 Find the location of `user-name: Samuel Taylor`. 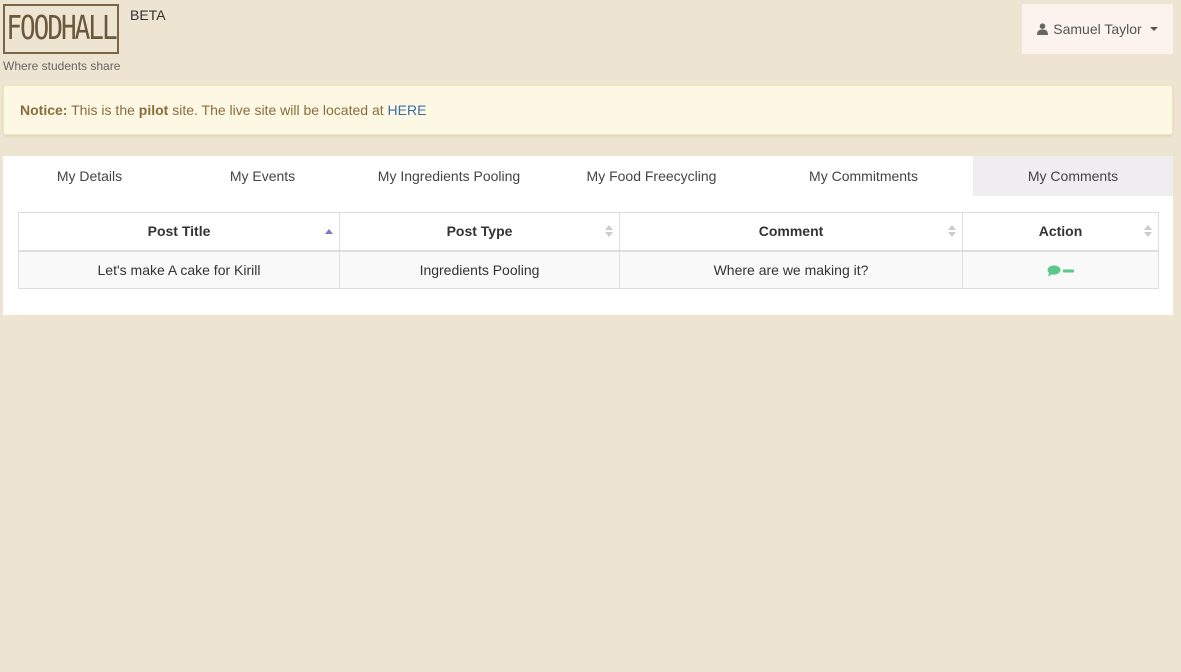

user-name: Samuel Taylor is located at coordinates (1097, 29).